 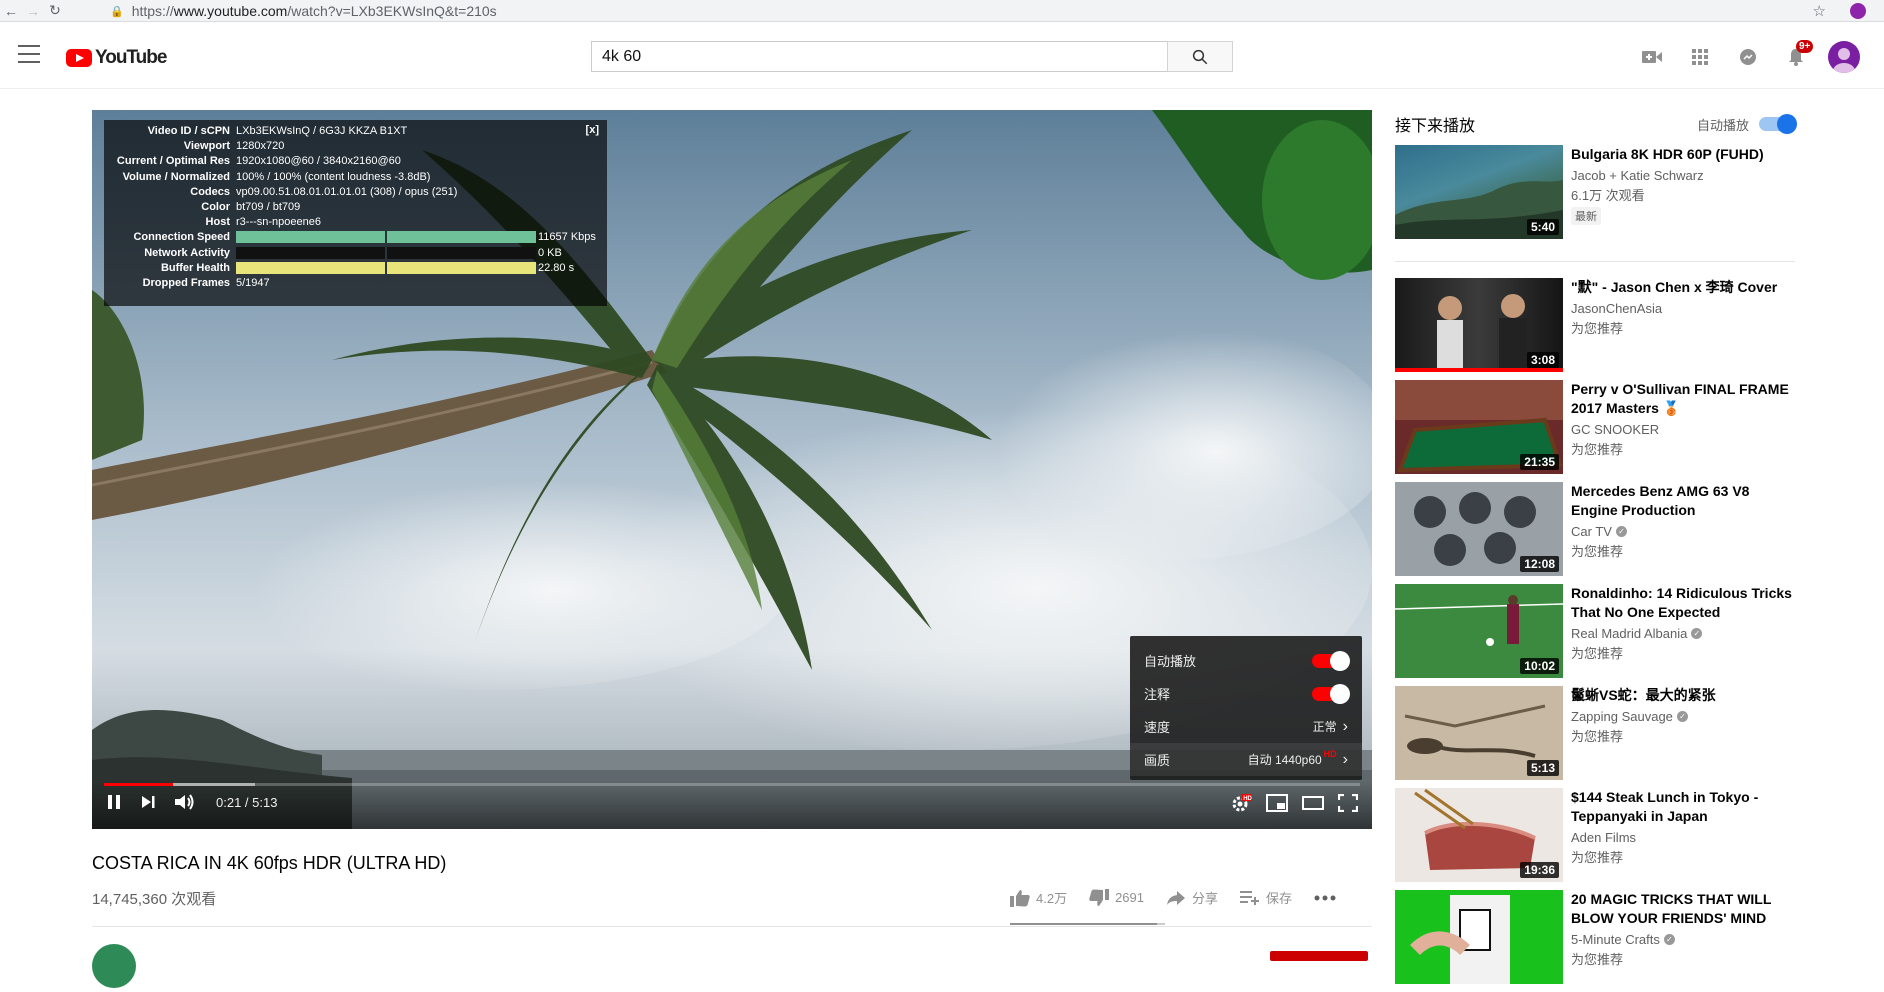 I want to click on stats-row: Buffer Health 22.80 s, so click(x=355, y=268).